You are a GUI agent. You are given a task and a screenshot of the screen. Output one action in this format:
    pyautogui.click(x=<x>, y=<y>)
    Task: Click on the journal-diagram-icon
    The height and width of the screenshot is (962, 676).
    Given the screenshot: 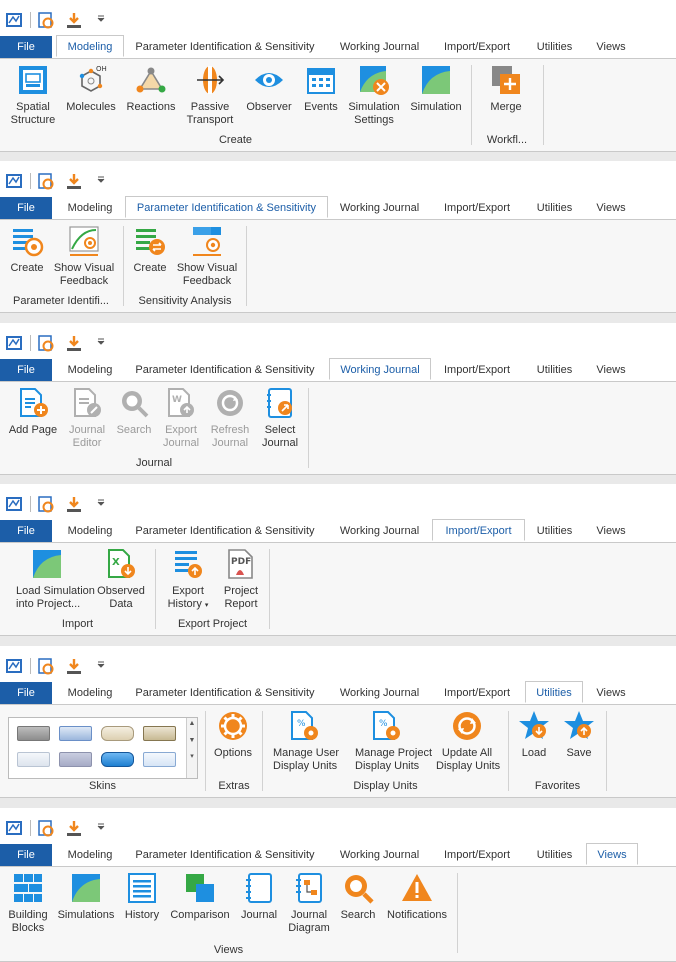 What is the action you would take?
    pyautogui.click(x=309, y=888)
    